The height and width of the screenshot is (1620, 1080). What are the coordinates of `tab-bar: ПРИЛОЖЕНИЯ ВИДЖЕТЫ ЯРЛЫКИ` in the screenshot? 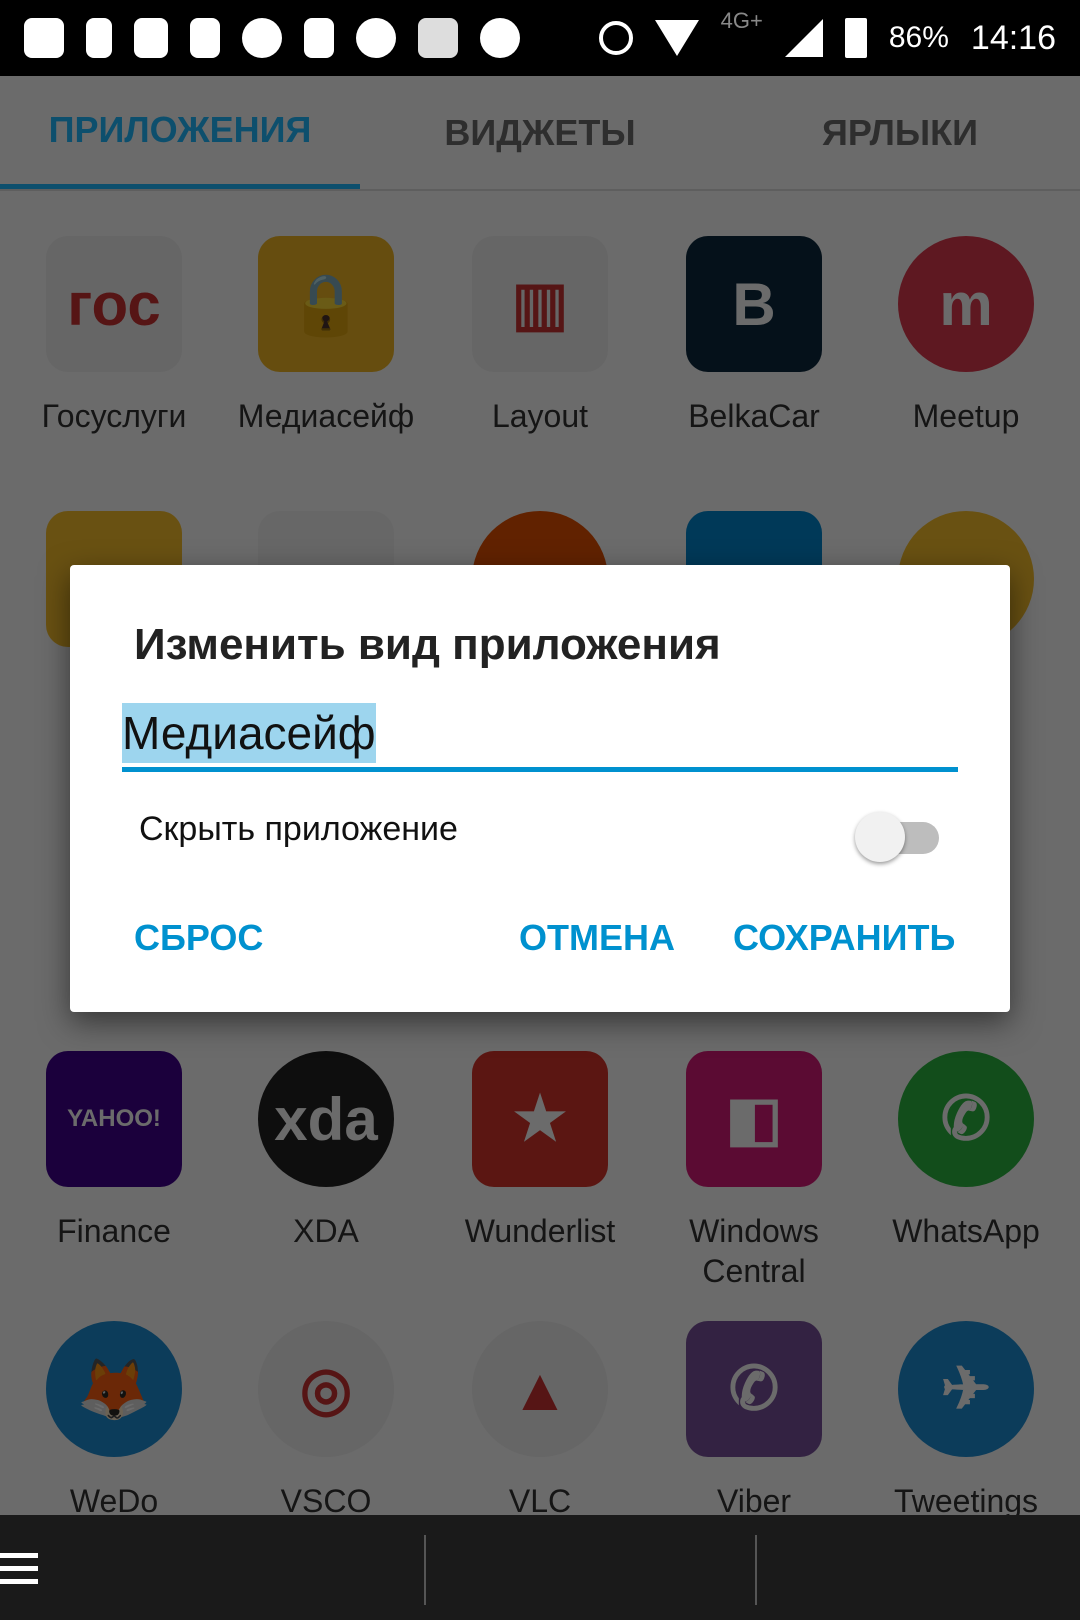 It's located at (540, 133).